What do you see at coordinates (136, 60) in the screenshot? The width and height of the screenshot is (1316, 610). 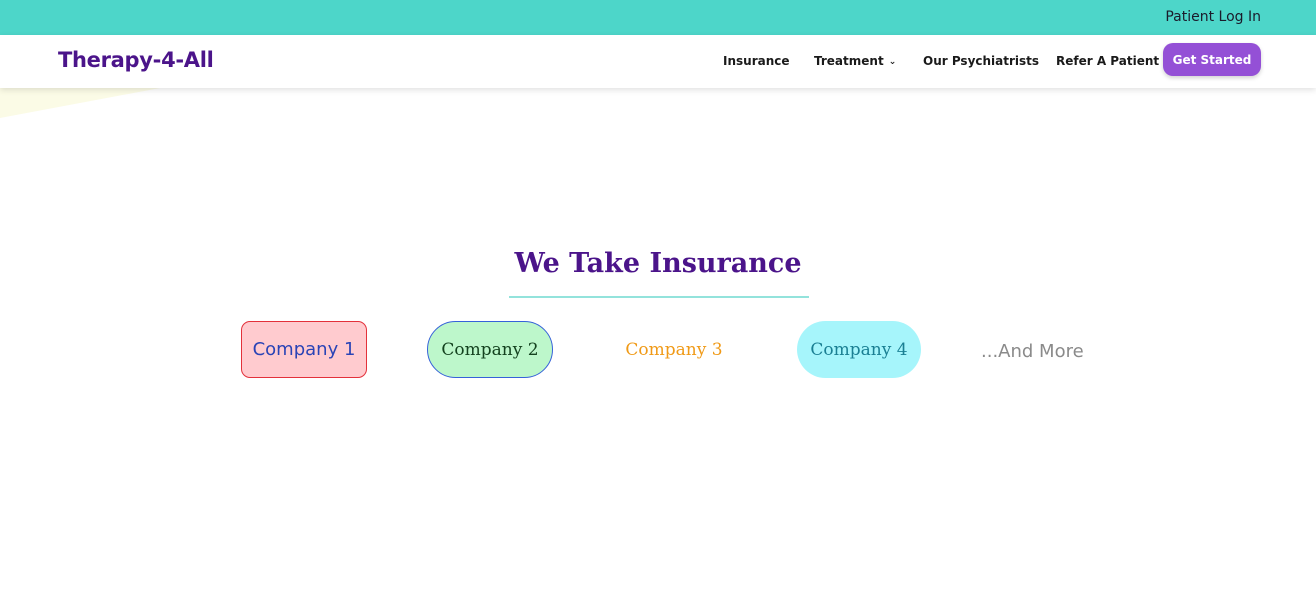 I see `site-logo: Therapy-4-All` at bounding box center [136, 60].